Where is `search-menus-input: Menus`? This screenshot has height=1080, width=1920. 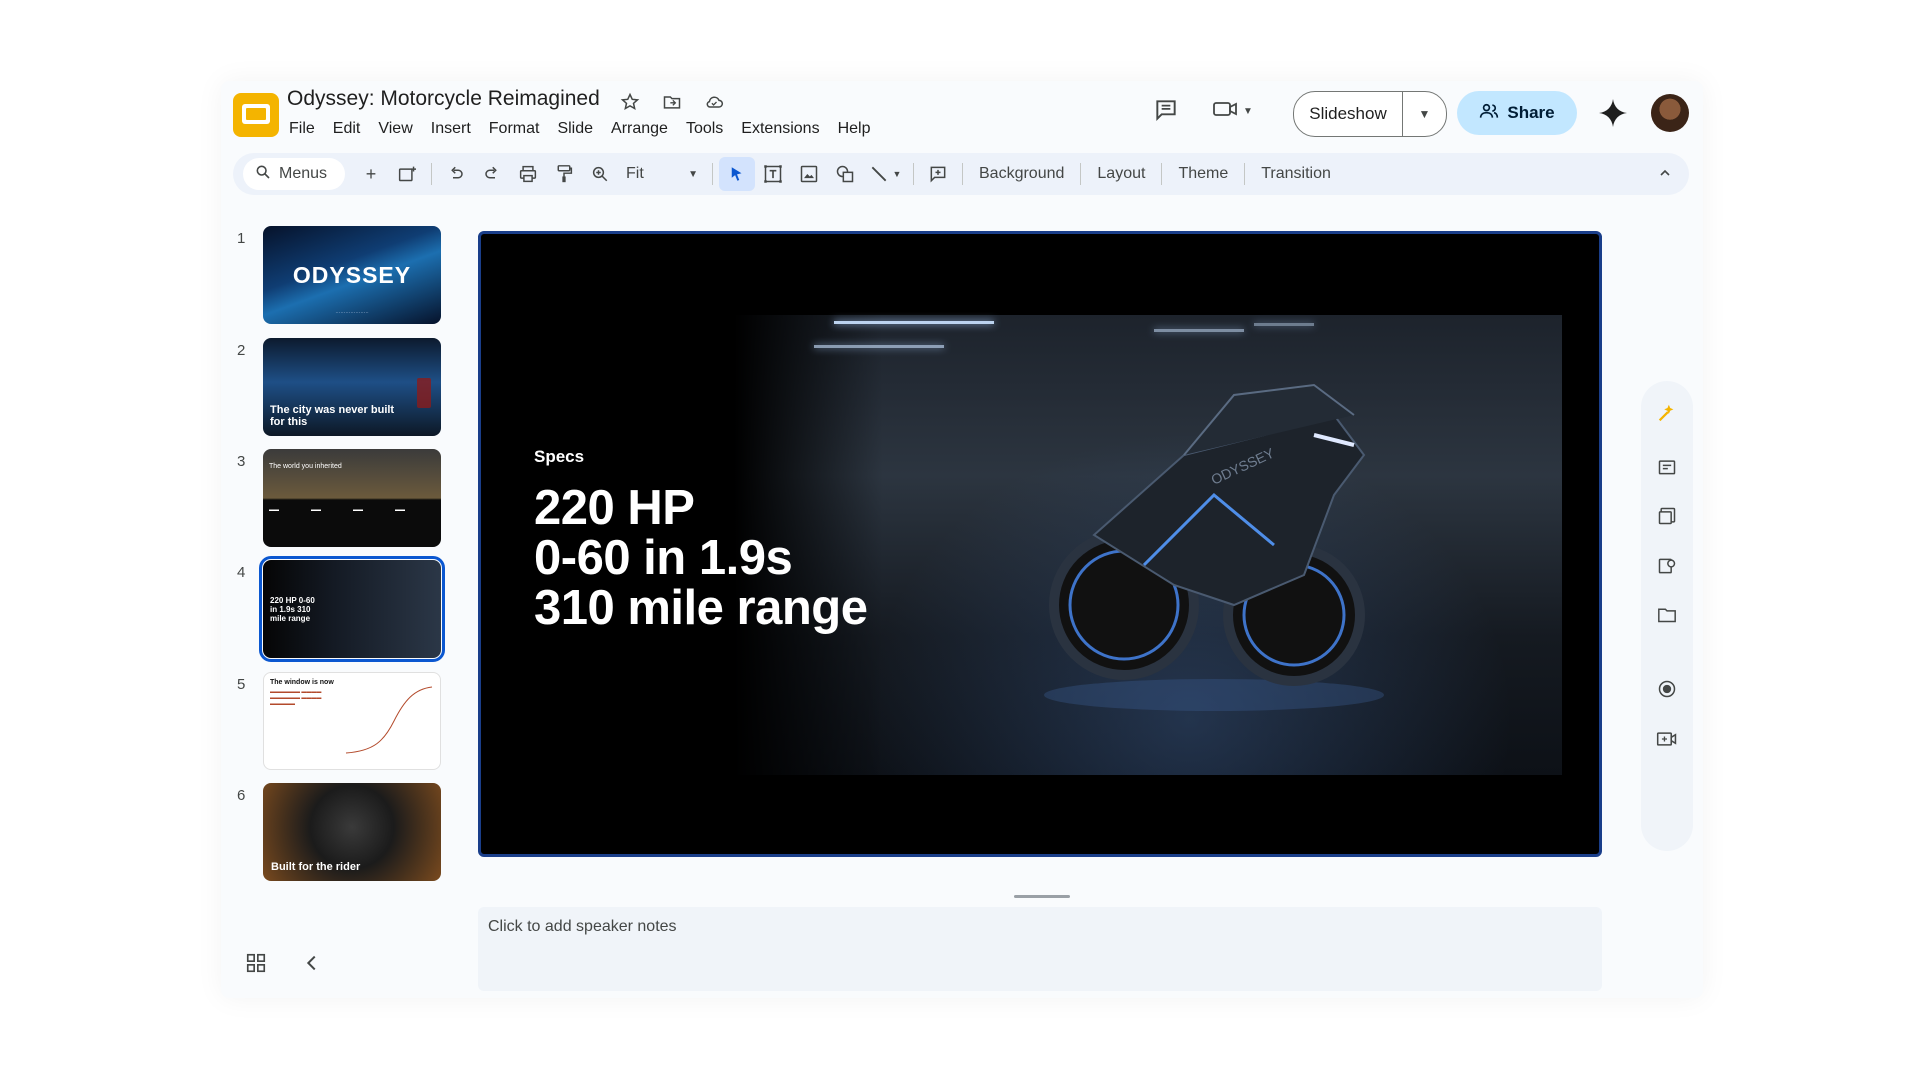
search-menus-input: Menus is located at coordinates (294, 174).